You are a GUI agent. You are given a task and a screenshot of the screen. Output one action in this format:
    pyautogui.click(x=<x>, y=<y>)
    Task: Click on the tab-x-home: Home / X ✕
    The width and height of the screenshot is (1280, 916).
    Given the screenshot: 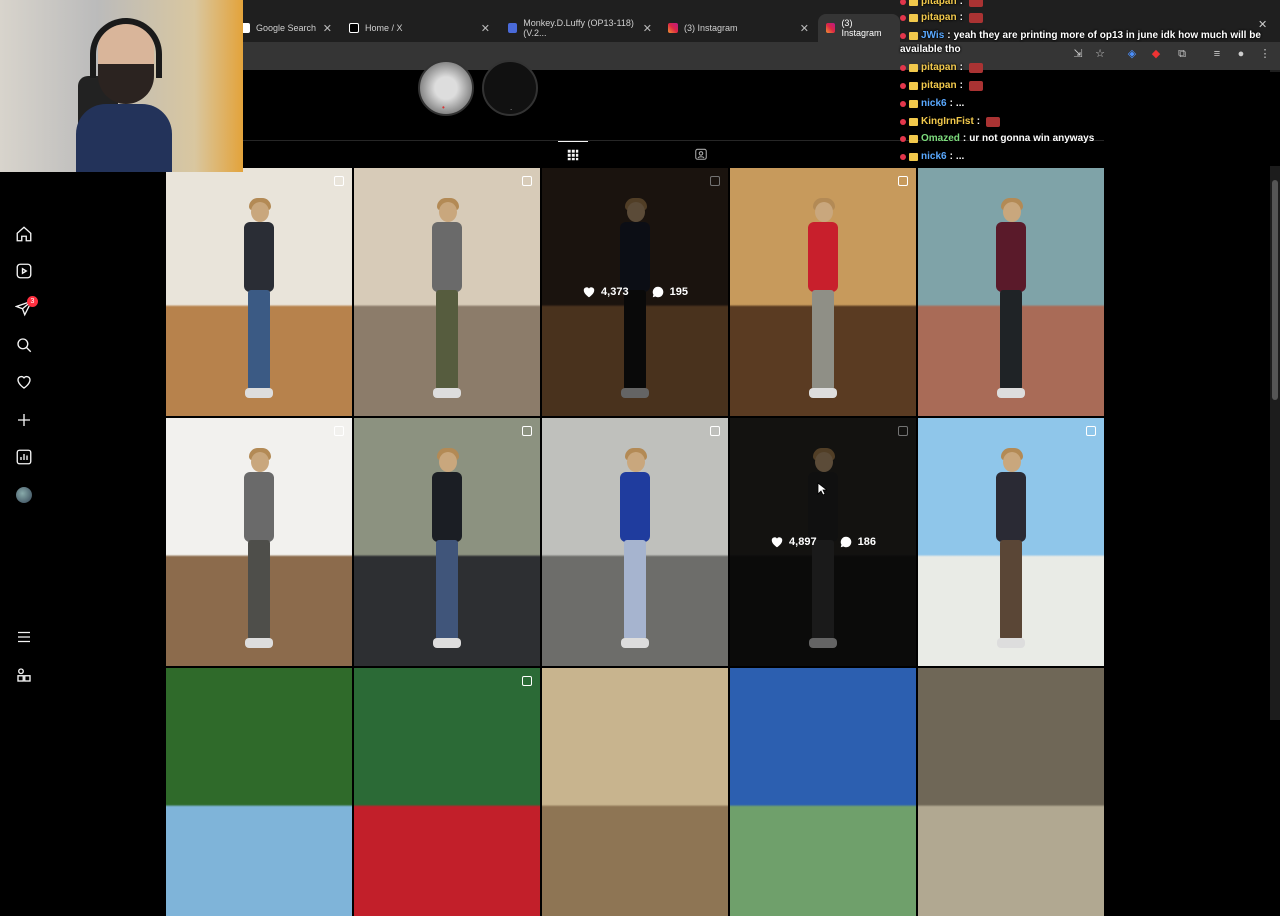 What is the action you would take?
    pyautogui.click(x=418, y=28)
    